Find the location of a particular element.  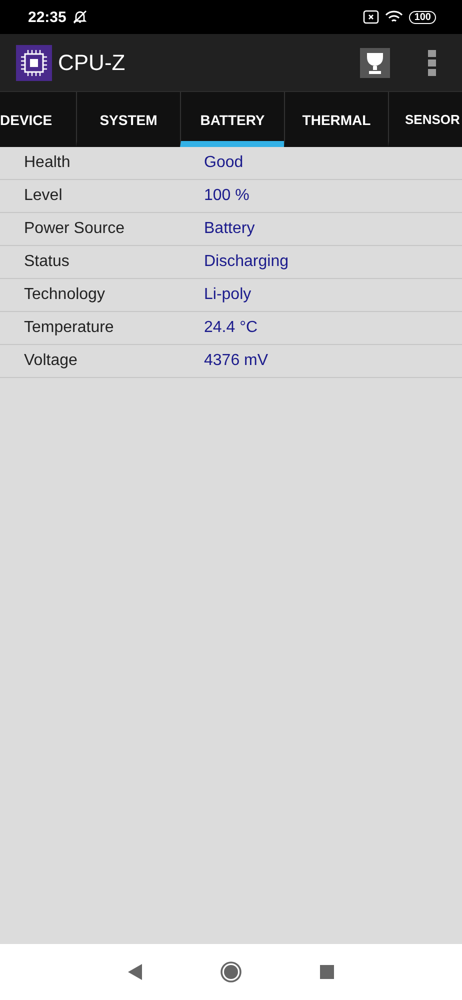

battery-indicator: 100 is located at coordinates (422, 17).